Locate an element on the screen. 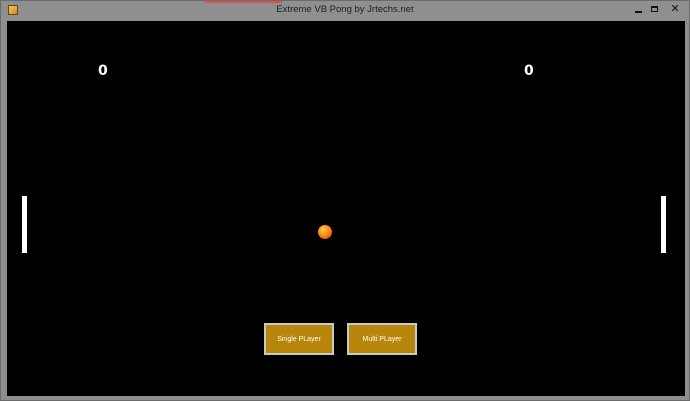 The image size is (690, 401). paddle-left is located at coordinates (24, 224).